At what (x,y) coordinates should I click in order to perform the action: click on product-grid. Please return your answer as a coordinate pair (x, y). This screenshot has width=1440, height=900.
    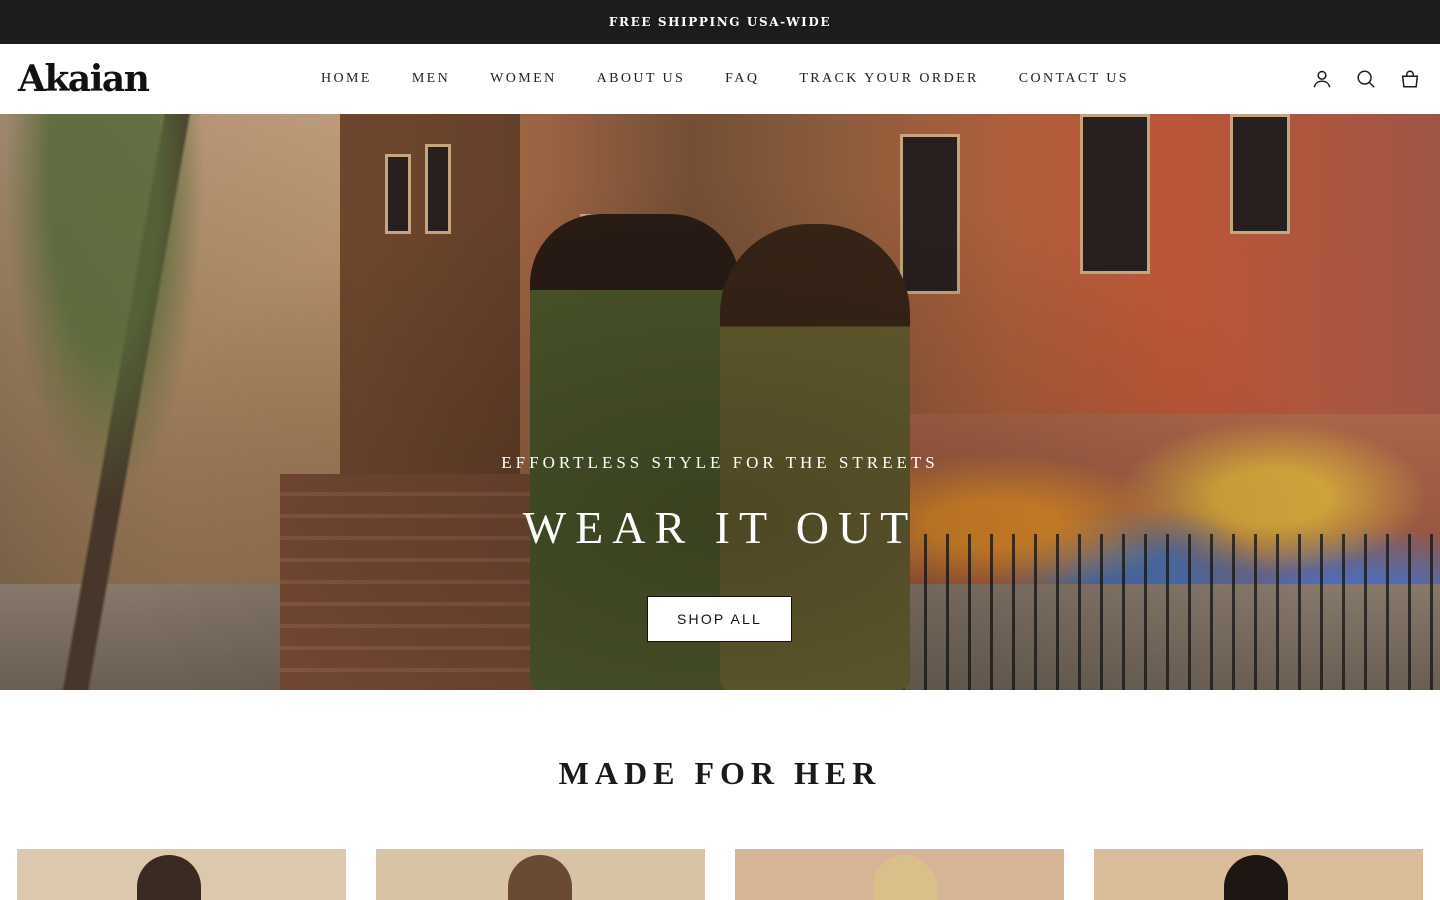
    Looking at the image, I should click on (720, 874).